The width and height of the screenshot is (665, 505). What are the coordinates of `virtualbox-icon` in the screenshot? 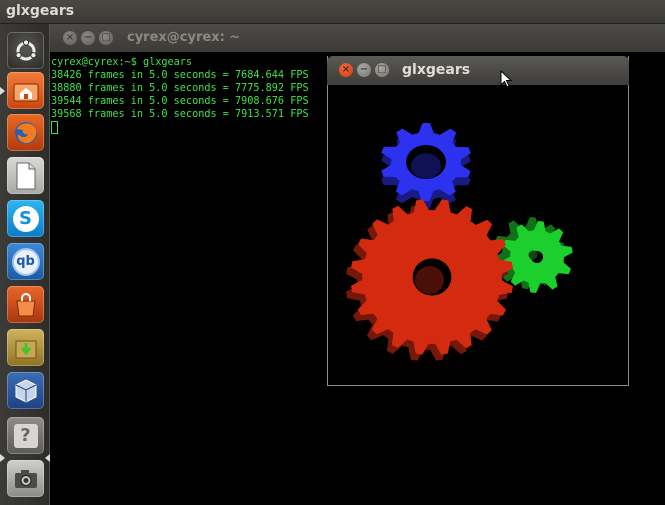 It's located at (25, 390).